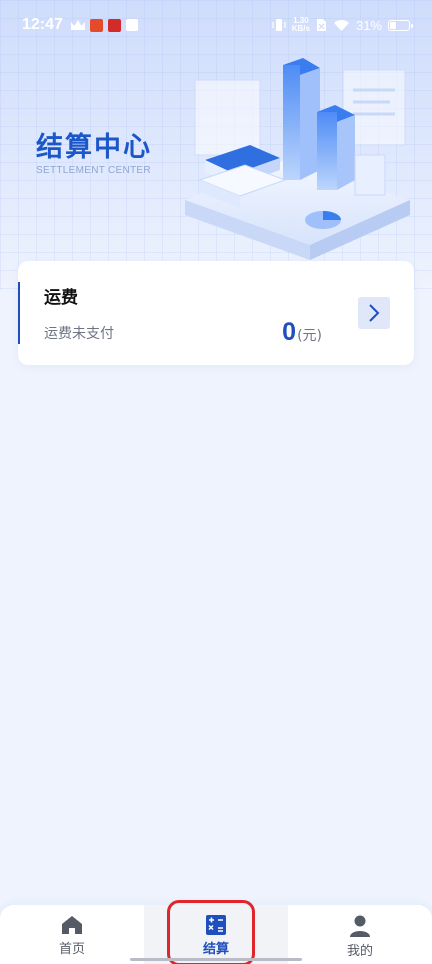  What do you see at coordinates (359, 951) in the screenshot?
I see `tab-mine-label: 我的` at bounding box center [359, 951].